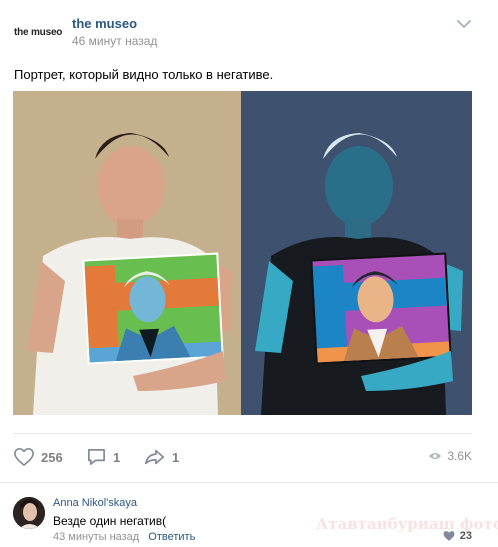  I want to click on heart-icon, so click(24, 457).